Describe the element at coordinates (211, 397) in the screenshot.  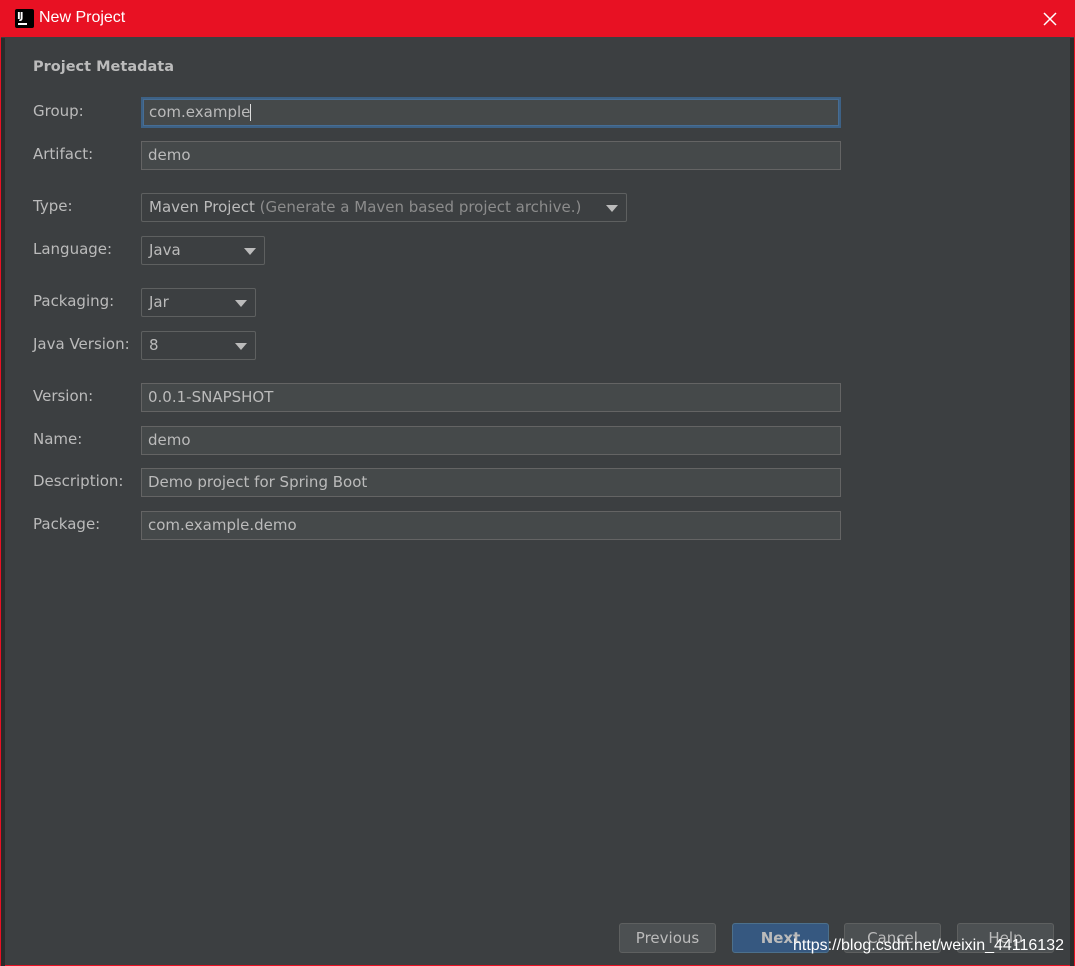
I see `version-value: 0.0.1-SNAPSHOT` at that location.